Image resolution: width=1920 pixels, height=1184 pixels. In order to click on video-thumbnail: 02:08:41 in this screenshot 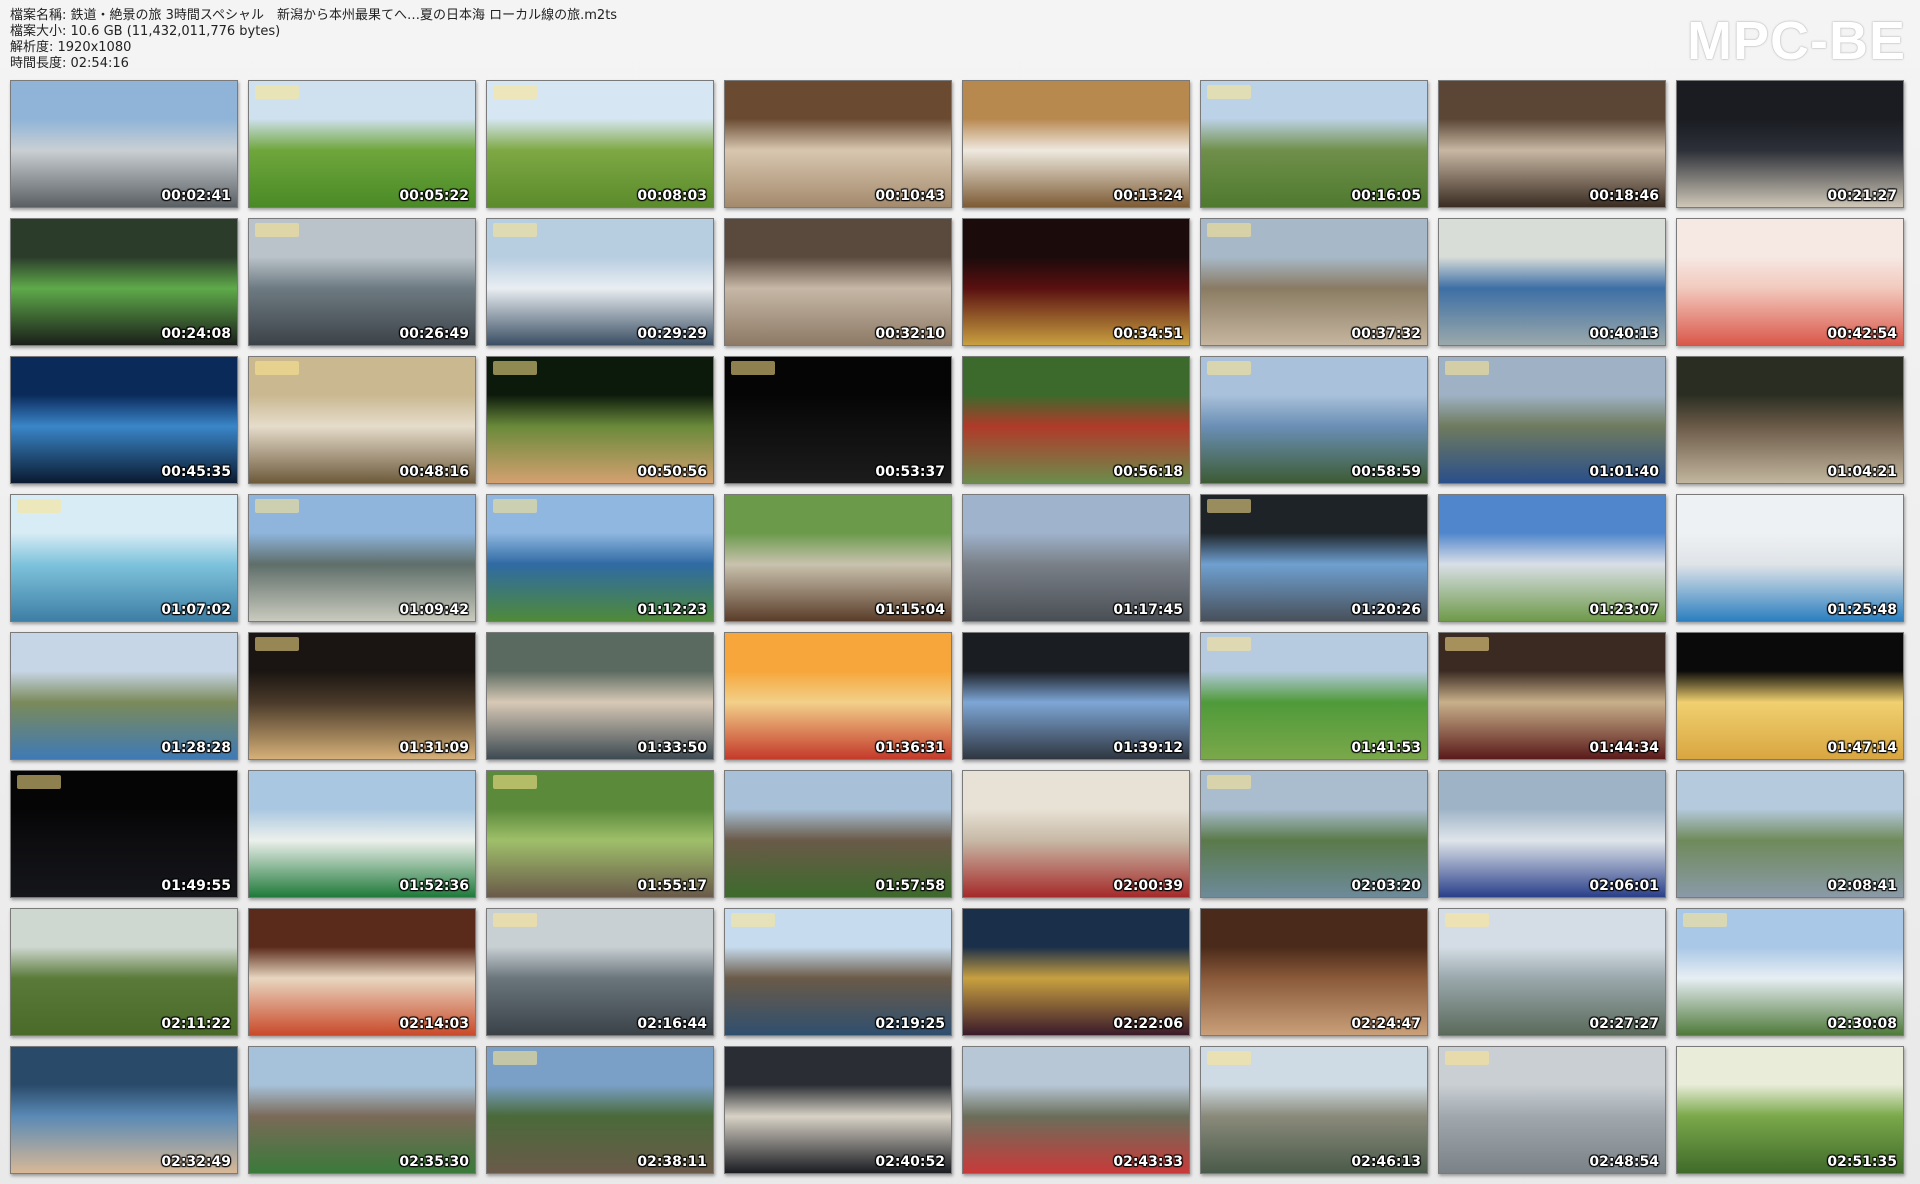, I will do `click(1790, 834)`.